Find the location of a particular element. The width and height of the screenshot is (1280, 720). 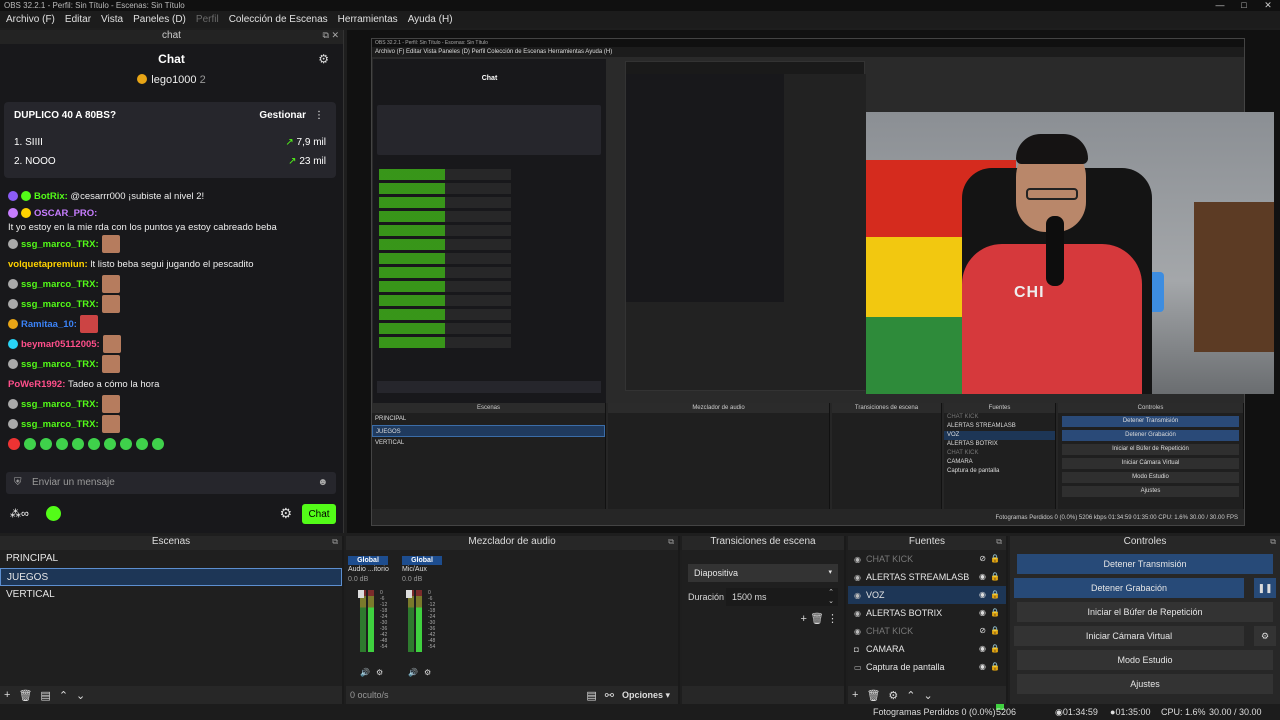

source-item: ◘ CAMARA ◉ 🔒 is located at coordinates (927, 649).